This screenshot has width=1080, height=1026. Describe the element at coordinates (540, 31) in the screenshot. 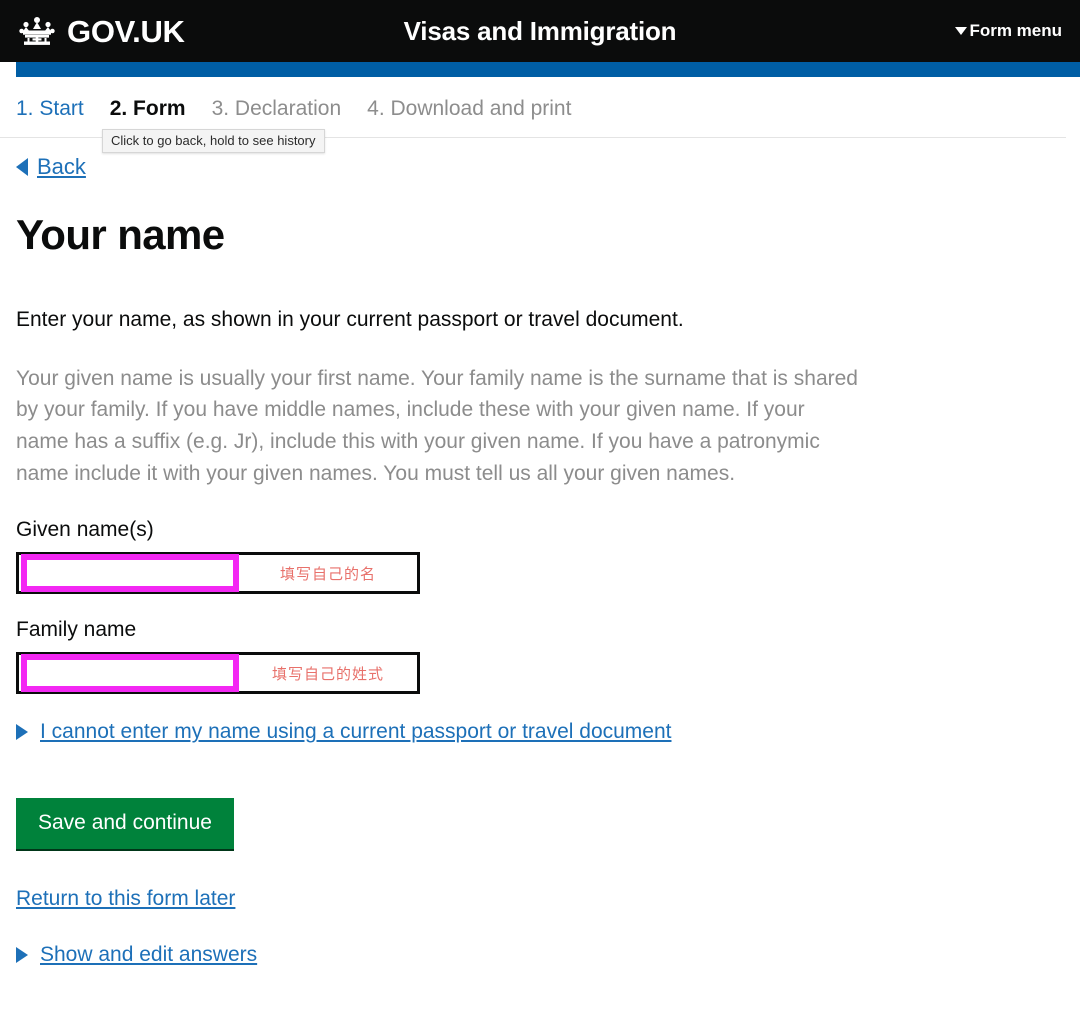

I see `gov-uk-header: GOV.UK Visas and Immigration Form menu` at that location.